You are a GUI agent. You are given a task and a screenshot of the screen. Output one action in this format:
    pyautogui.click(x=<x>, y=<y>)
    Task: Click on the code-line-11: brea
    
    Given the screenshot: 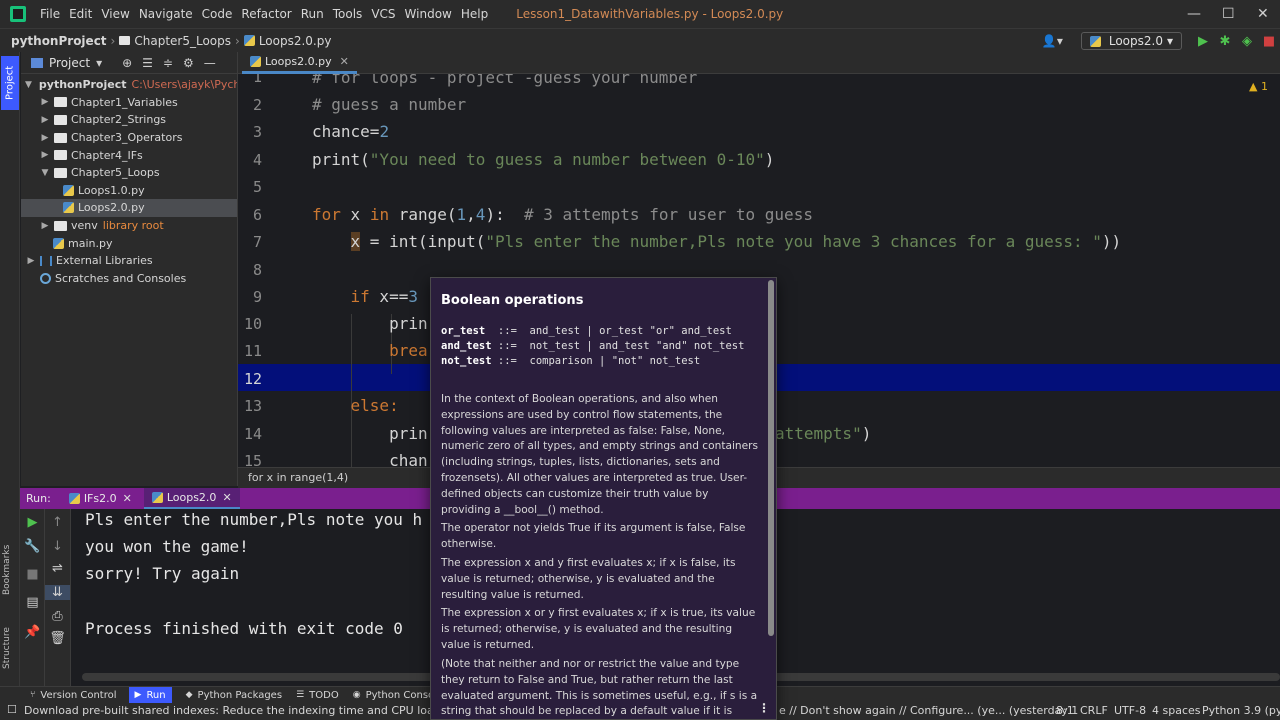 What is the action you would take?
    pyautogui.click(x=408, y=350)
    